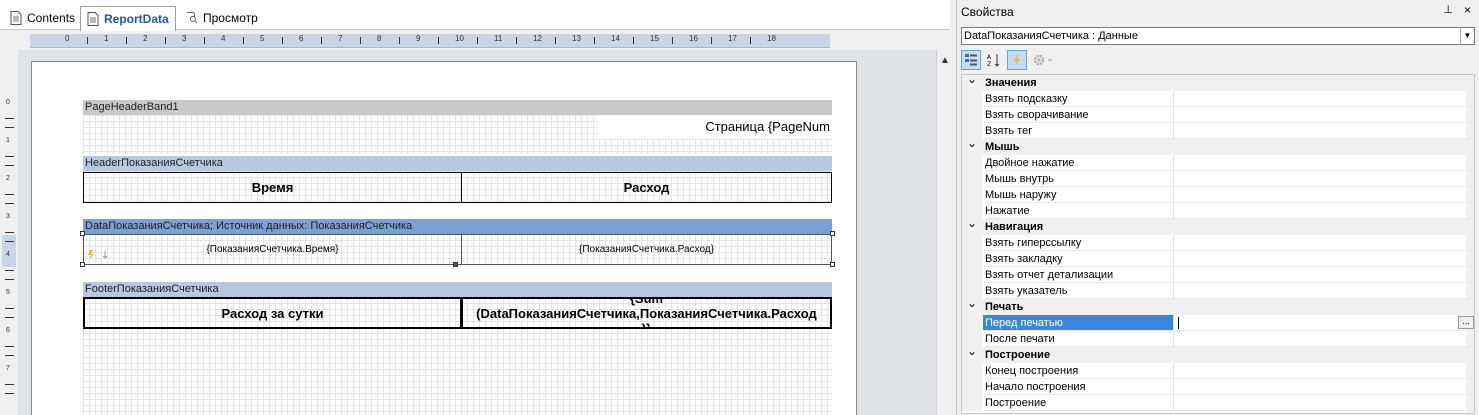  What do you see at coordinates (1079, 387) in the screenshot?
I see `property-name: Начало построения` at bounding box center [1079, 387].